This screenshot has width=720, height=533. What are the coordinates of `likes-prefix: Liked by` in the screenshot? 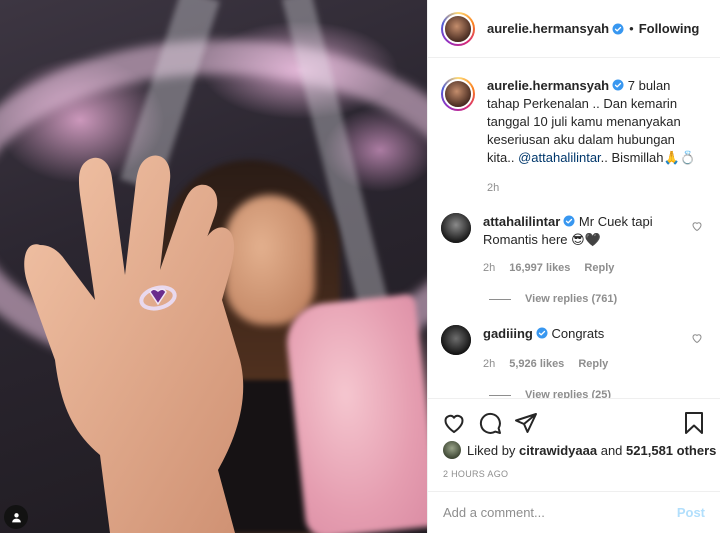 It's located at (491, 450).